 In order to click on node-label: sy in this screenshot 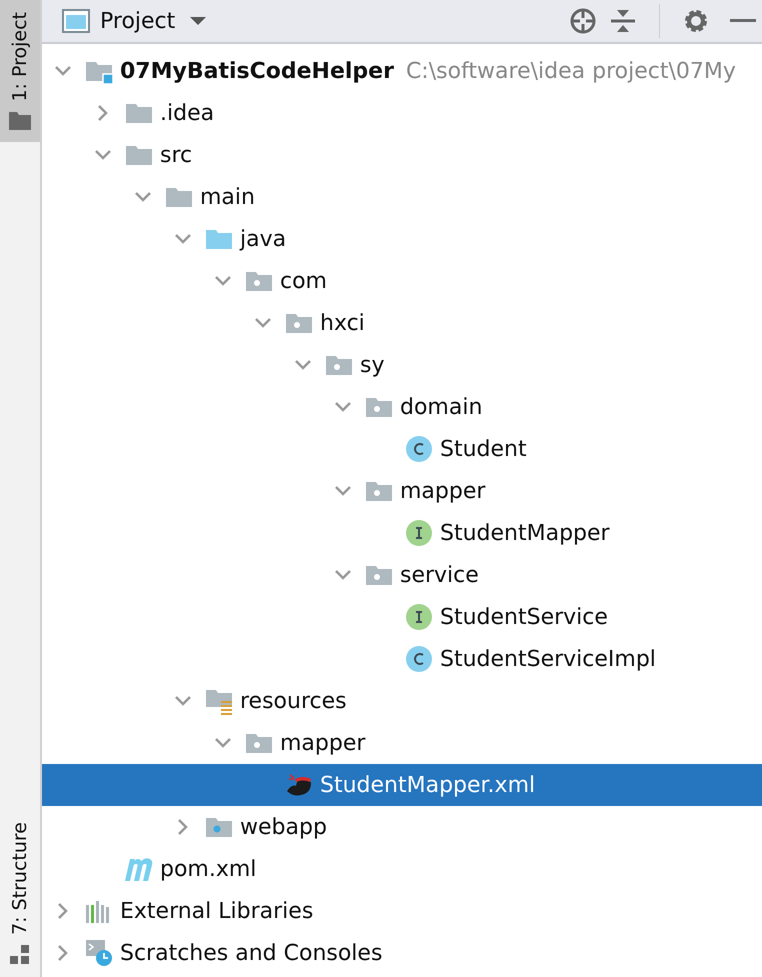, I will do `click(372, 365)`.